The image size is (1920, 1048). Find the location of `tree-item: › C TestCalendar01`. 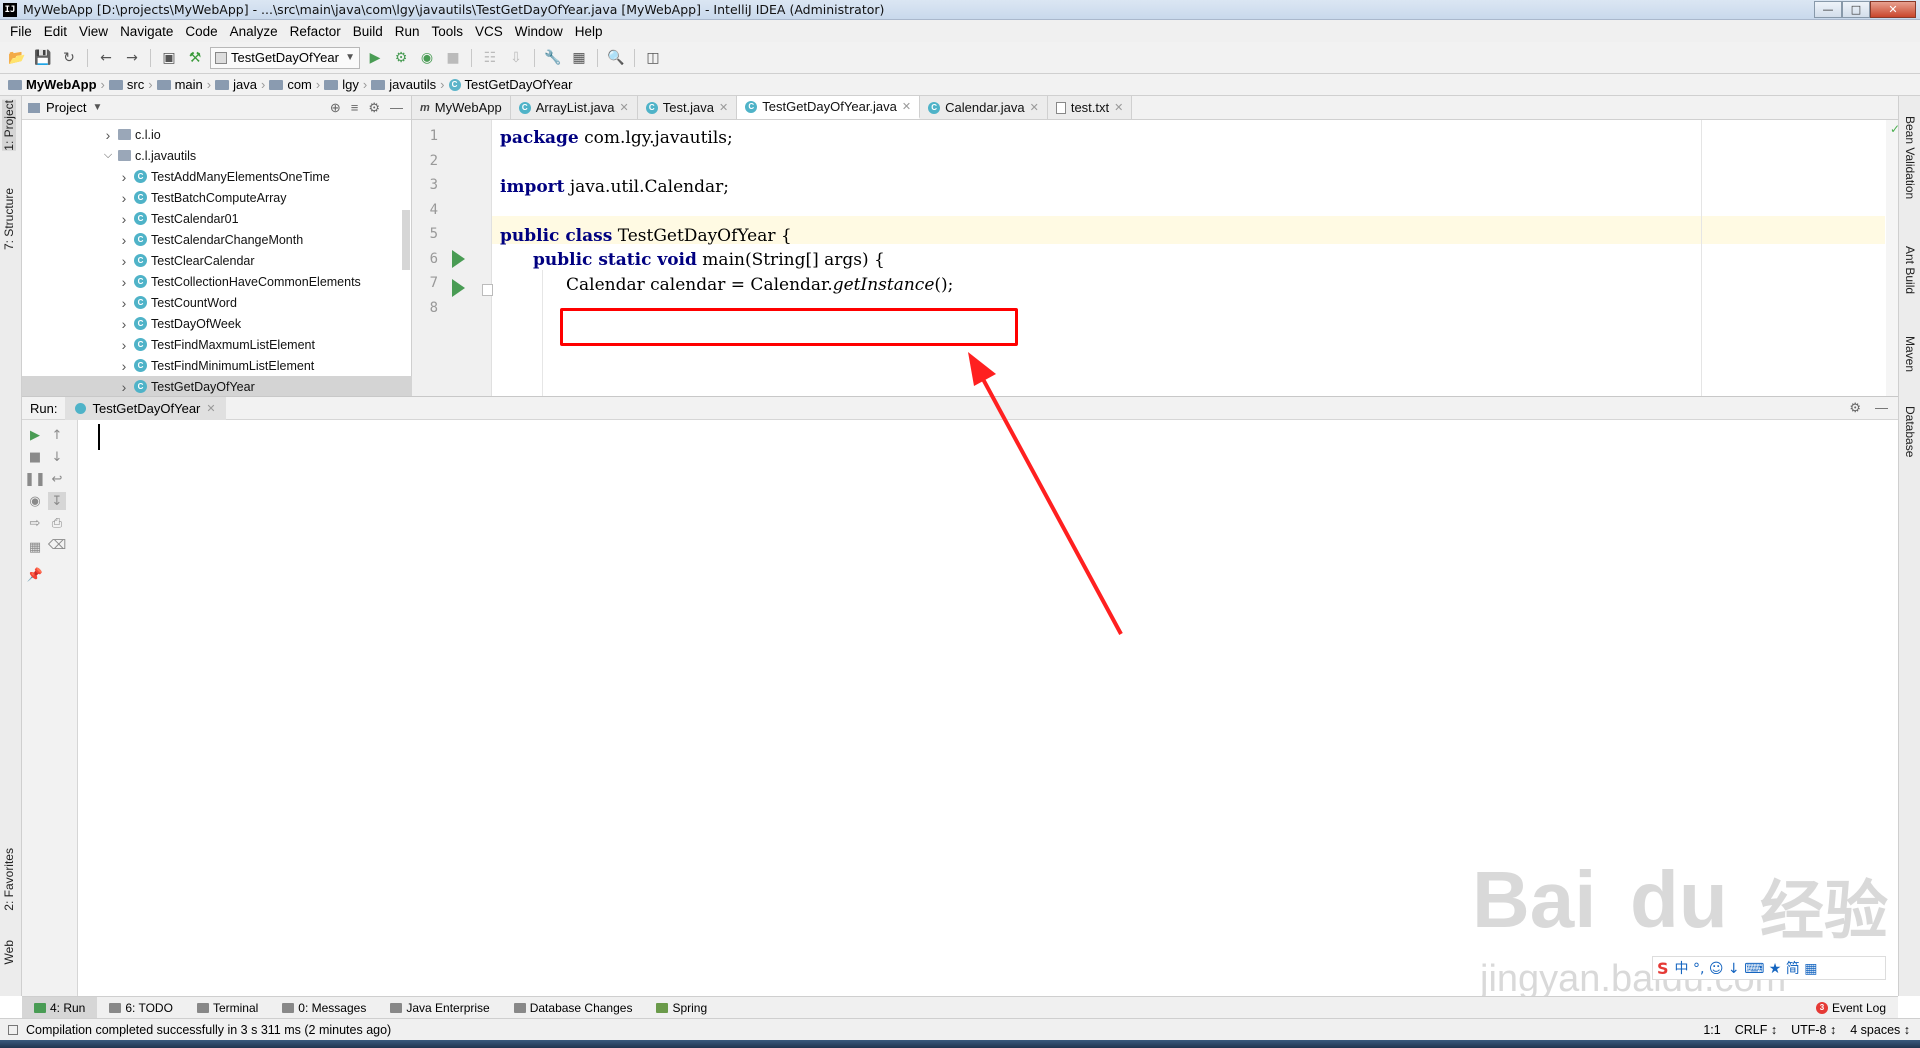

tree-item: › C TestCalendar01 is located at coordinates (217, 218).